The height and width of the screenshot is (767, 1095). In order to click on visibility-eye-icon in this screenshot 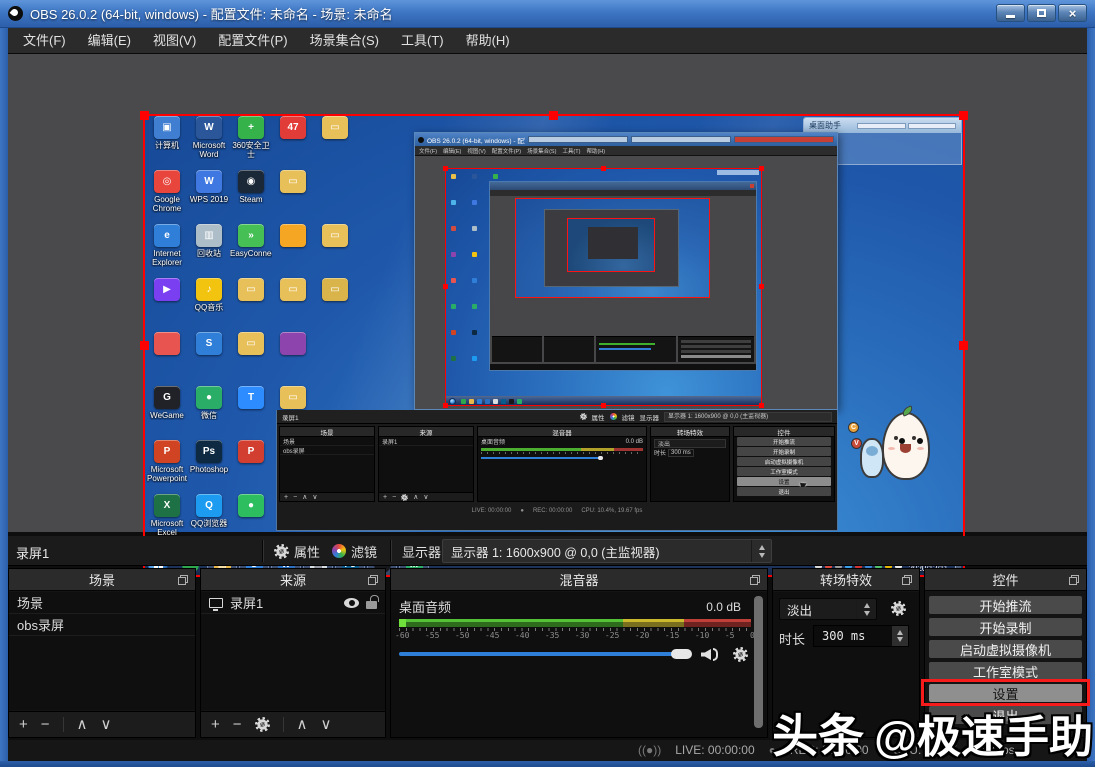, I will do `click(351, 602)`.